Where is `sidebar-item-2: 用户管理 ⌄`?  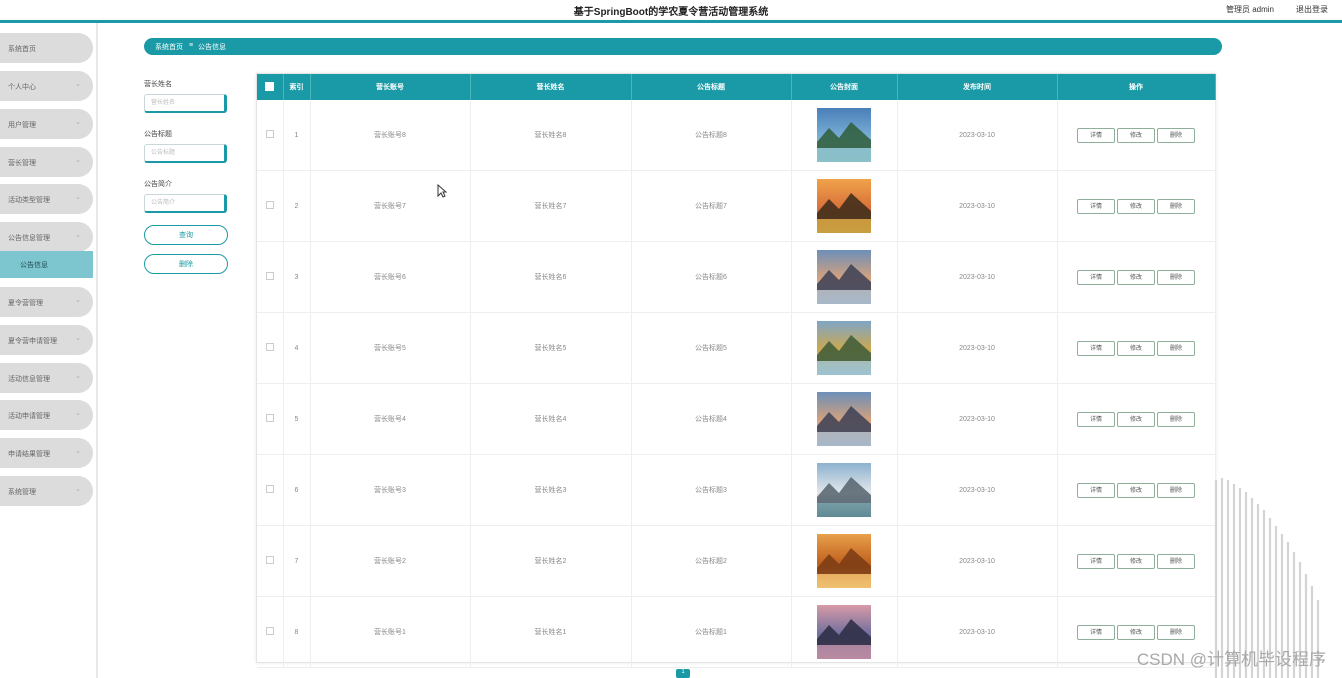 sidebar-item-2: 用户管理 ⌄ is located at coordinates (46, 124).